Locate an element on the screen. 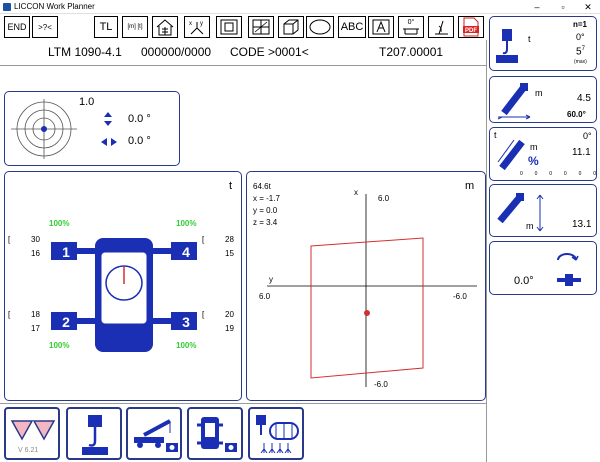 This screenshot has width=600, height=462. job-number: 000000/0000 is located at coordinates (176, 52).